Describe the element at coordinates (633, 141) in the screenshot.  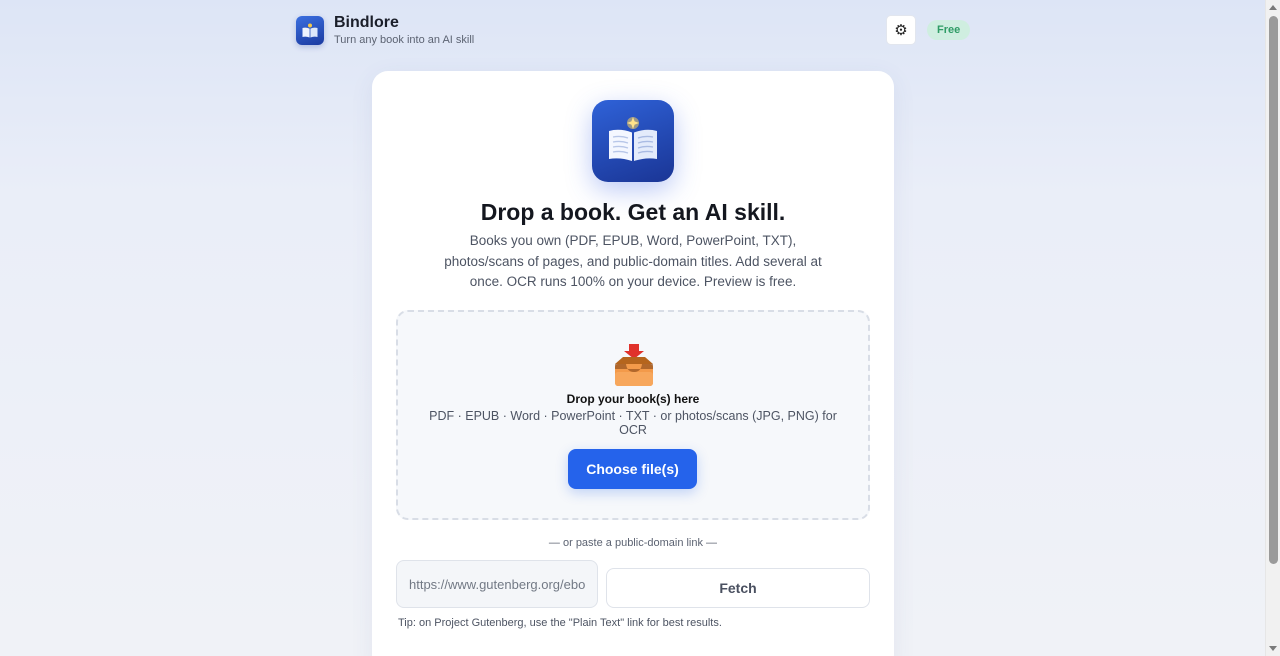
I see `open-book-icon` at that location.